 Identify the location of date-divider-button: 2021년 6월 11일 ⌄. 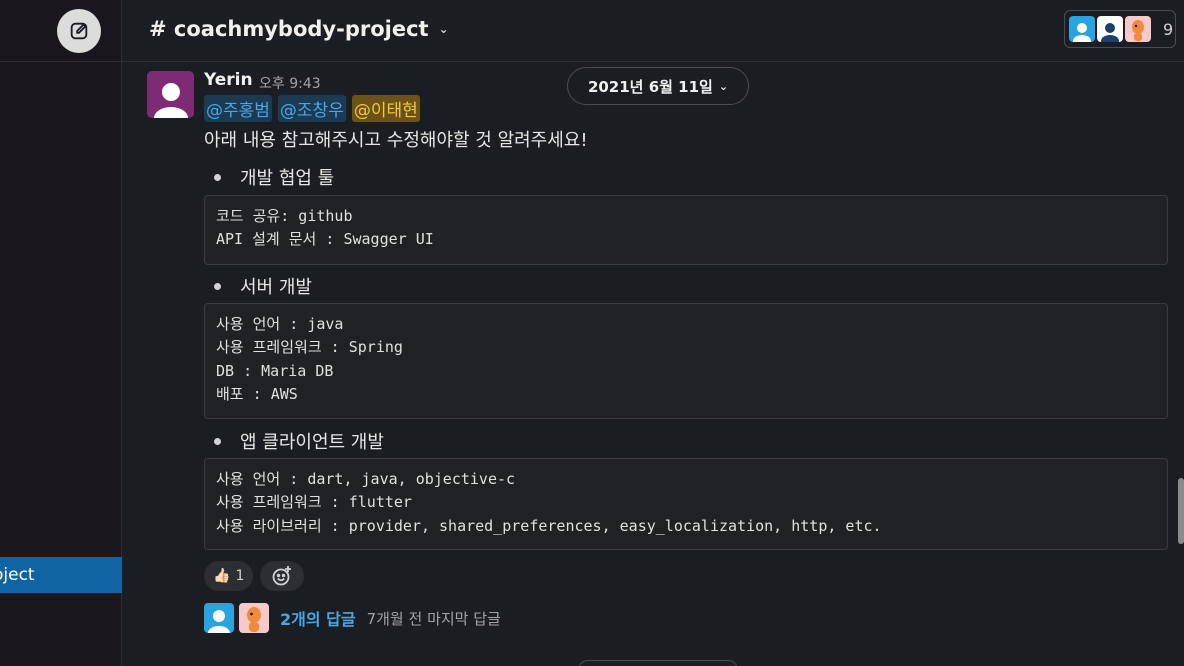
(658, 86).